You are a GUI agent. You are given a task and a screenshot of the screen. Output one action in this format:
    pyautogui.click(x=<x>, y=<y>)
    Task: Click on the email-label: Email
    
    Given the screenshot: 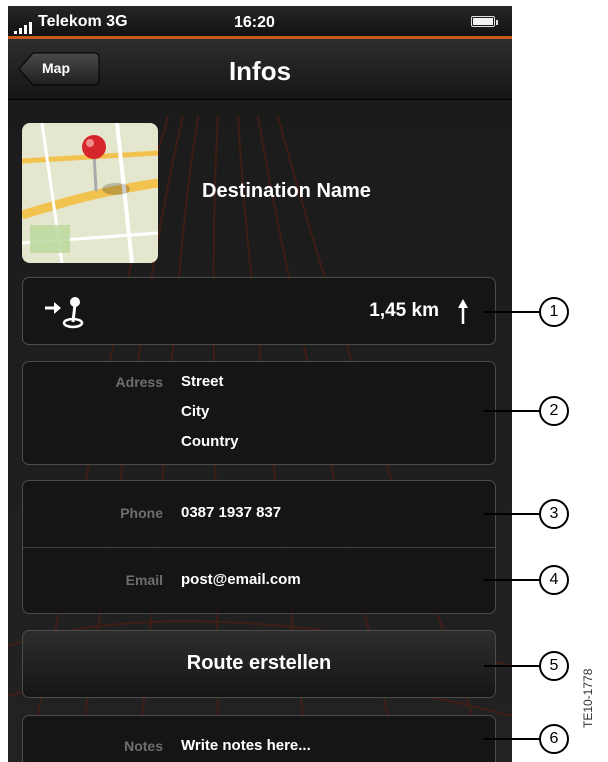 What is the action you would take?
    pyautogui.click(x=144, y=580)
    